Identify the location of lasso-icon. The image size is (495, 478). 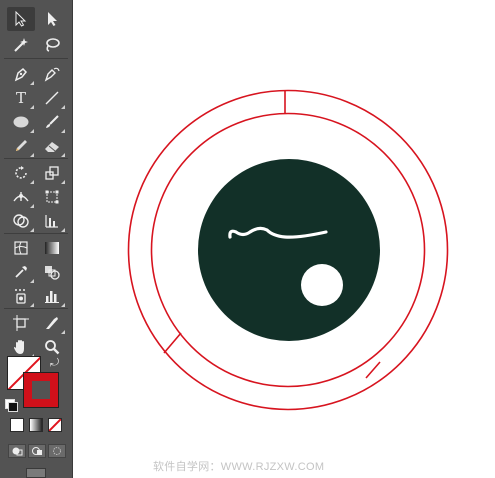
(53, 45).